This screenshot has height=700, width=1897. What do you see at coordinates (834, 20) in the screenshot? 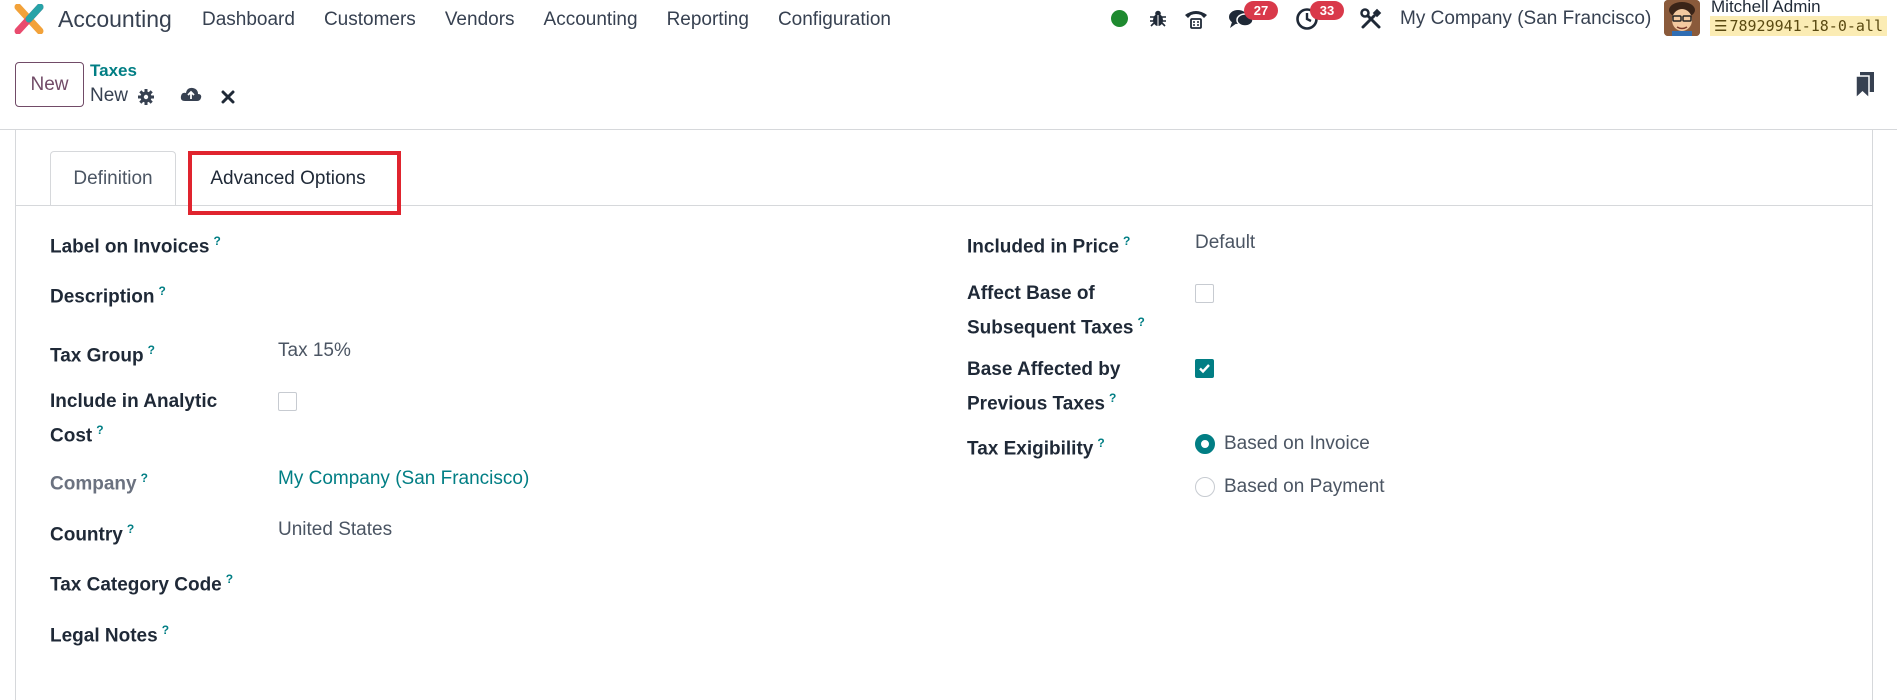
I see `menu-item-configuration: Configuration` at bounding box center [834, 20].